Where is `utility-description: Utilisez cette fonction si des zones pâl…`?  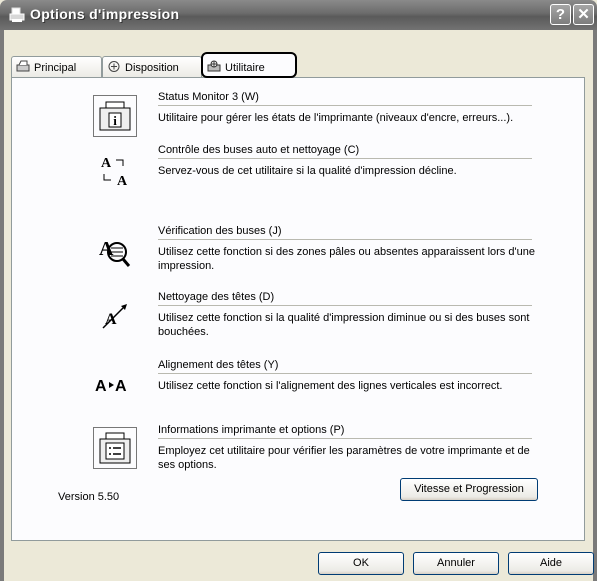 utility-description: Utilisez cette fonction si des zones pâl… is located at coordinates (346, 259).